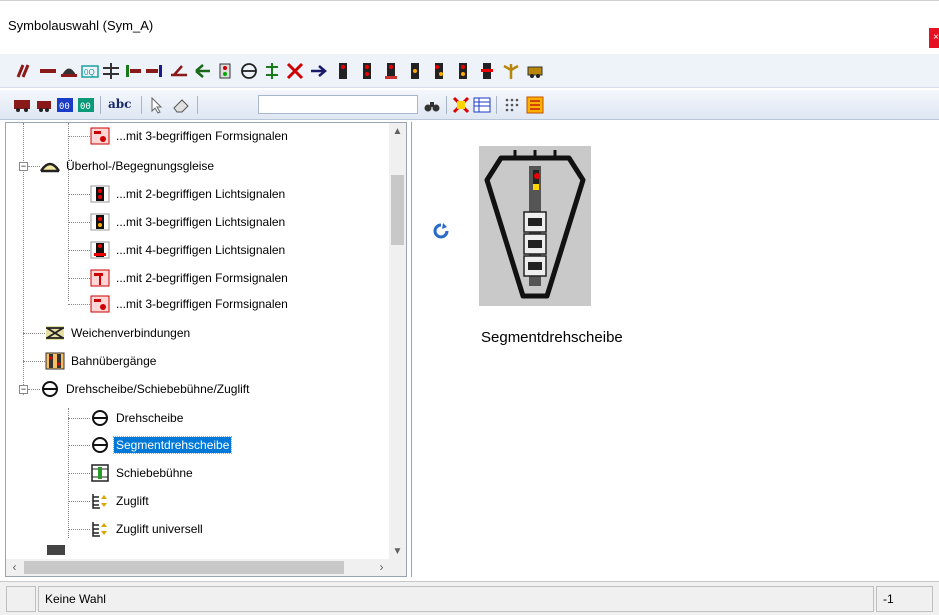 This screenshot has height=615, width=939. I want to click on tree-horizontal-scrollbar: ‹ ›, so click(198, 567).